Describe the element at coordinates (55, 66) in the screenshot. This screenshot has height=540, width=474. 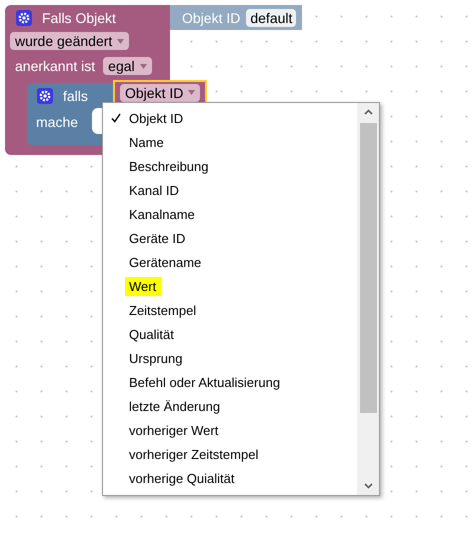
I see `block-label: anerkannt ist` at that location.